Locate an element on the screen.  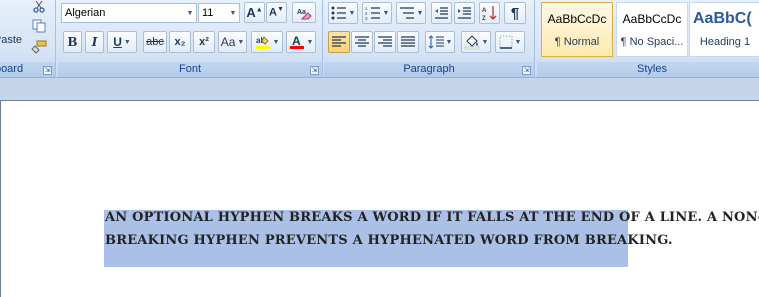
paragraph-group: ▼ 123 ▼ ▼ AZ ¶ ▼ ▼ ▼ Paragraph ⇲ is located at coordinates (429, 39).